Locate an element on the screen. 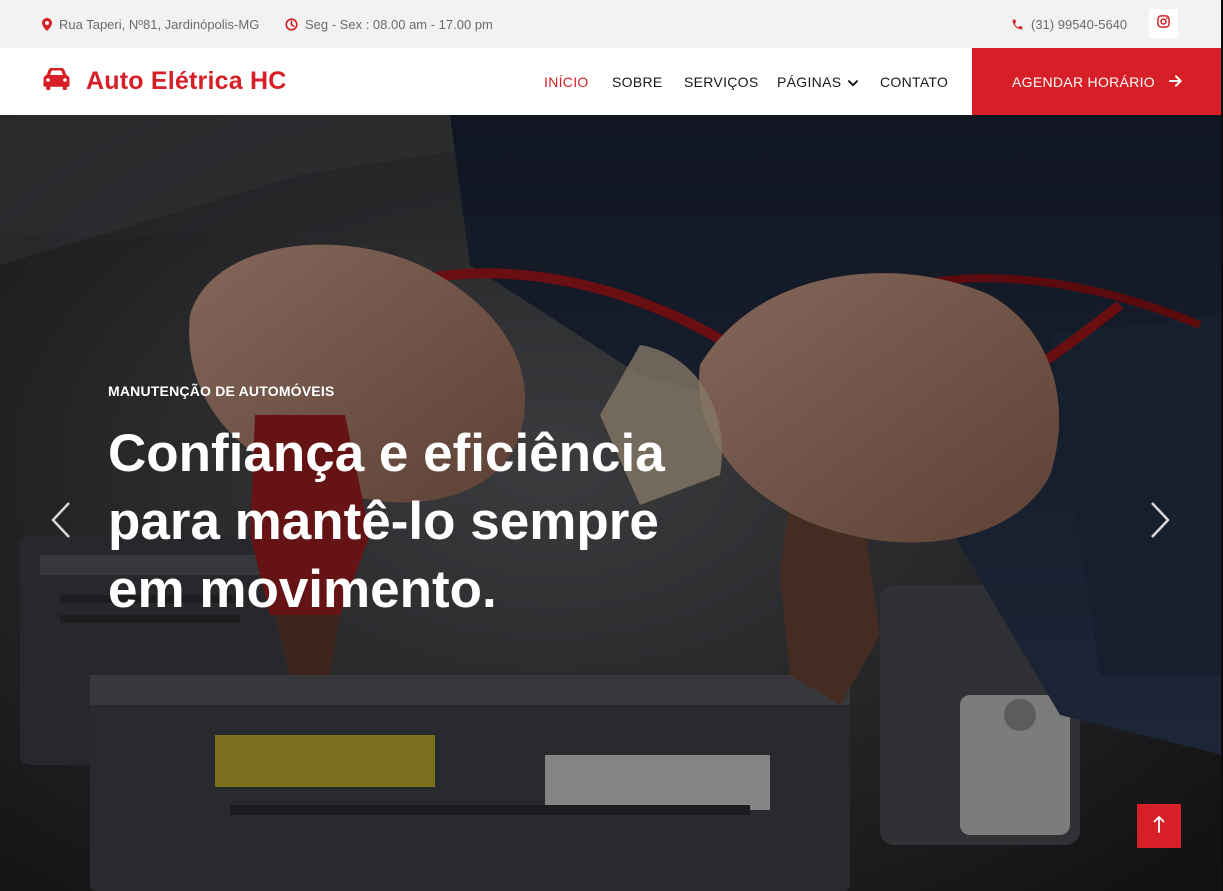 This screenshot has width=1223, height=891. nav-link-contato: CONTATO is located at coordinates (914, 81).